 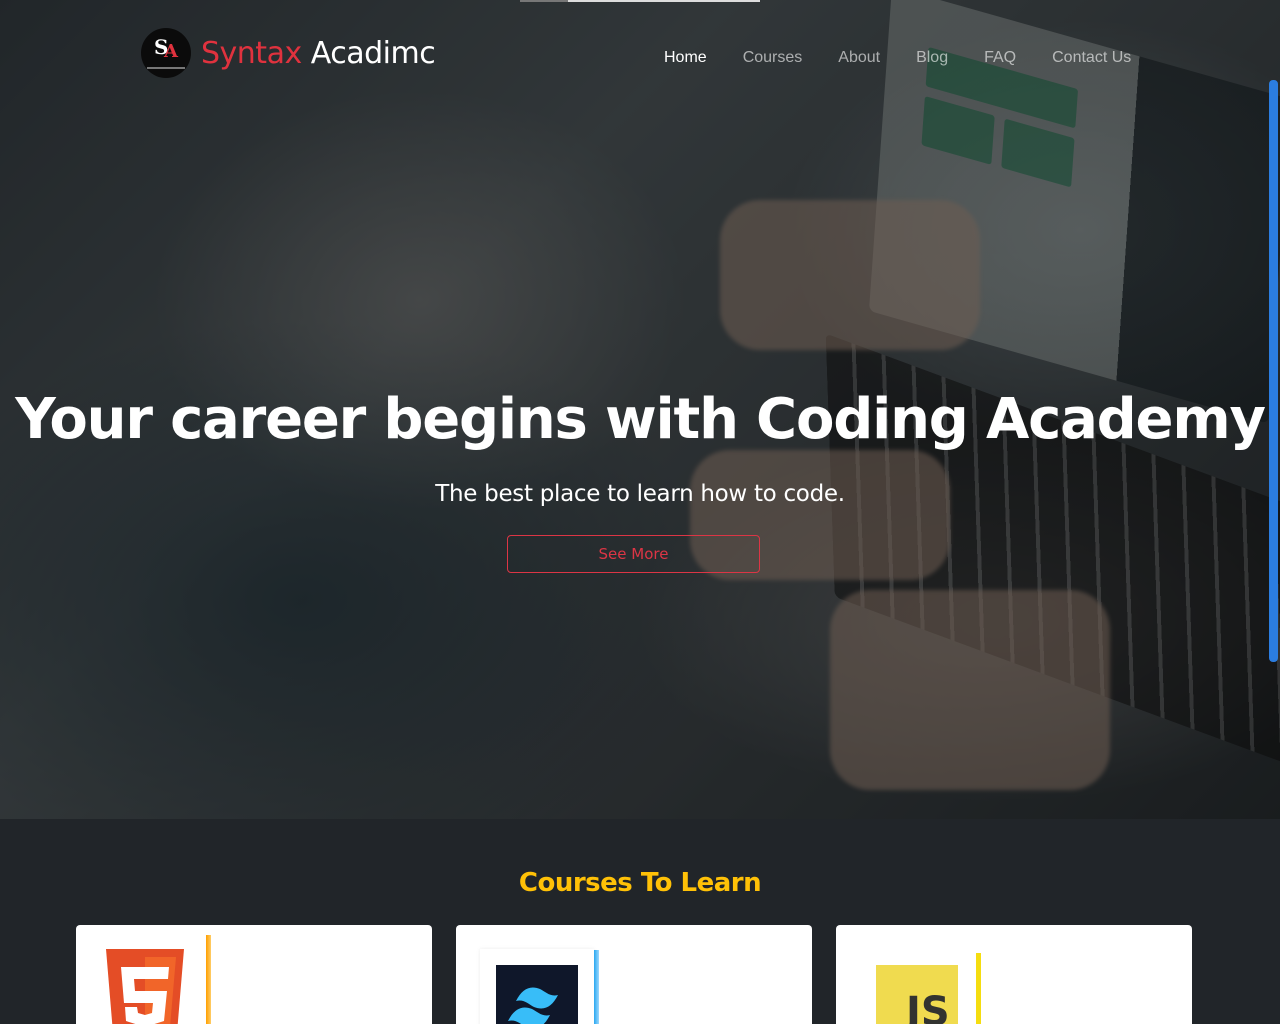 What do you see at coordinates (373, 53) in the screenshot?
I see `brand-name-part2: Acadimc` at bounding box center [373, 53].